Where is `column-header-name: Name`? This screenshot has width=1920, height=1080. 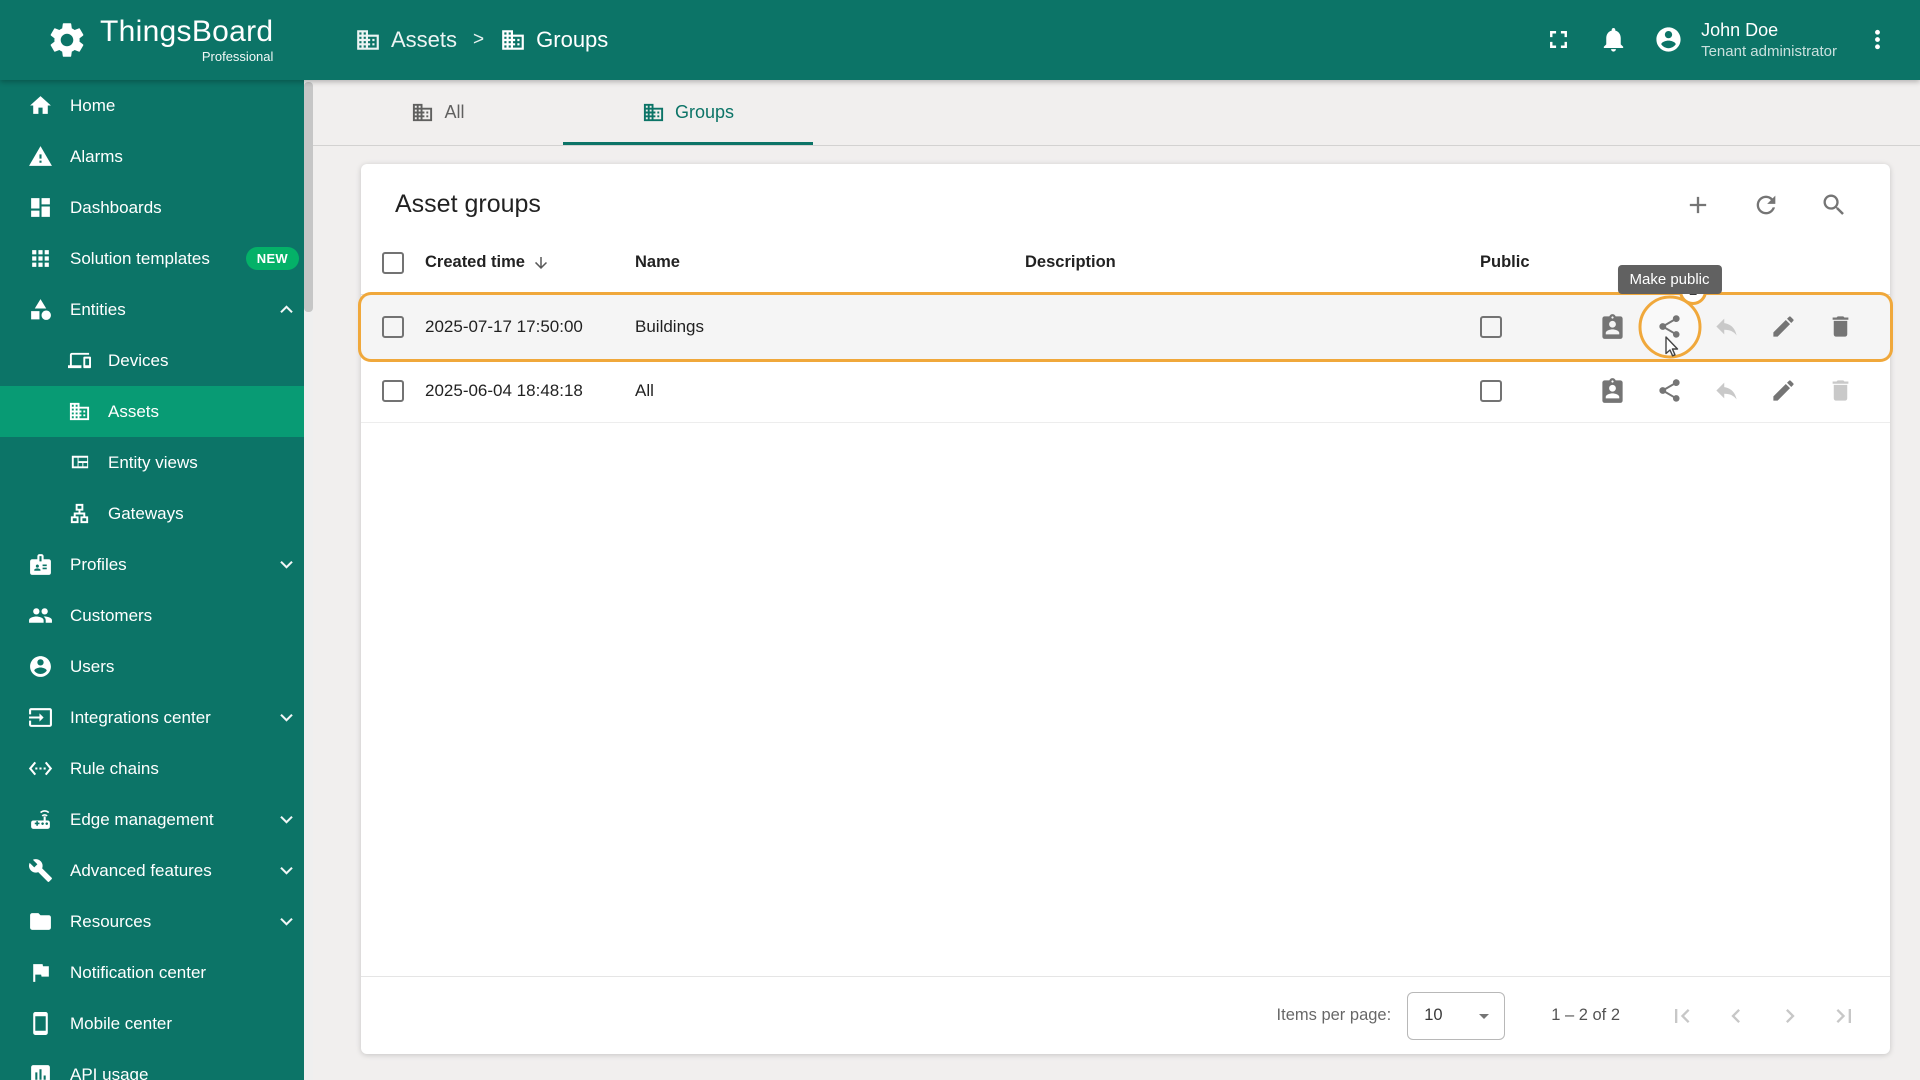
column-header-name: Name is located at coordinates (830, 262).